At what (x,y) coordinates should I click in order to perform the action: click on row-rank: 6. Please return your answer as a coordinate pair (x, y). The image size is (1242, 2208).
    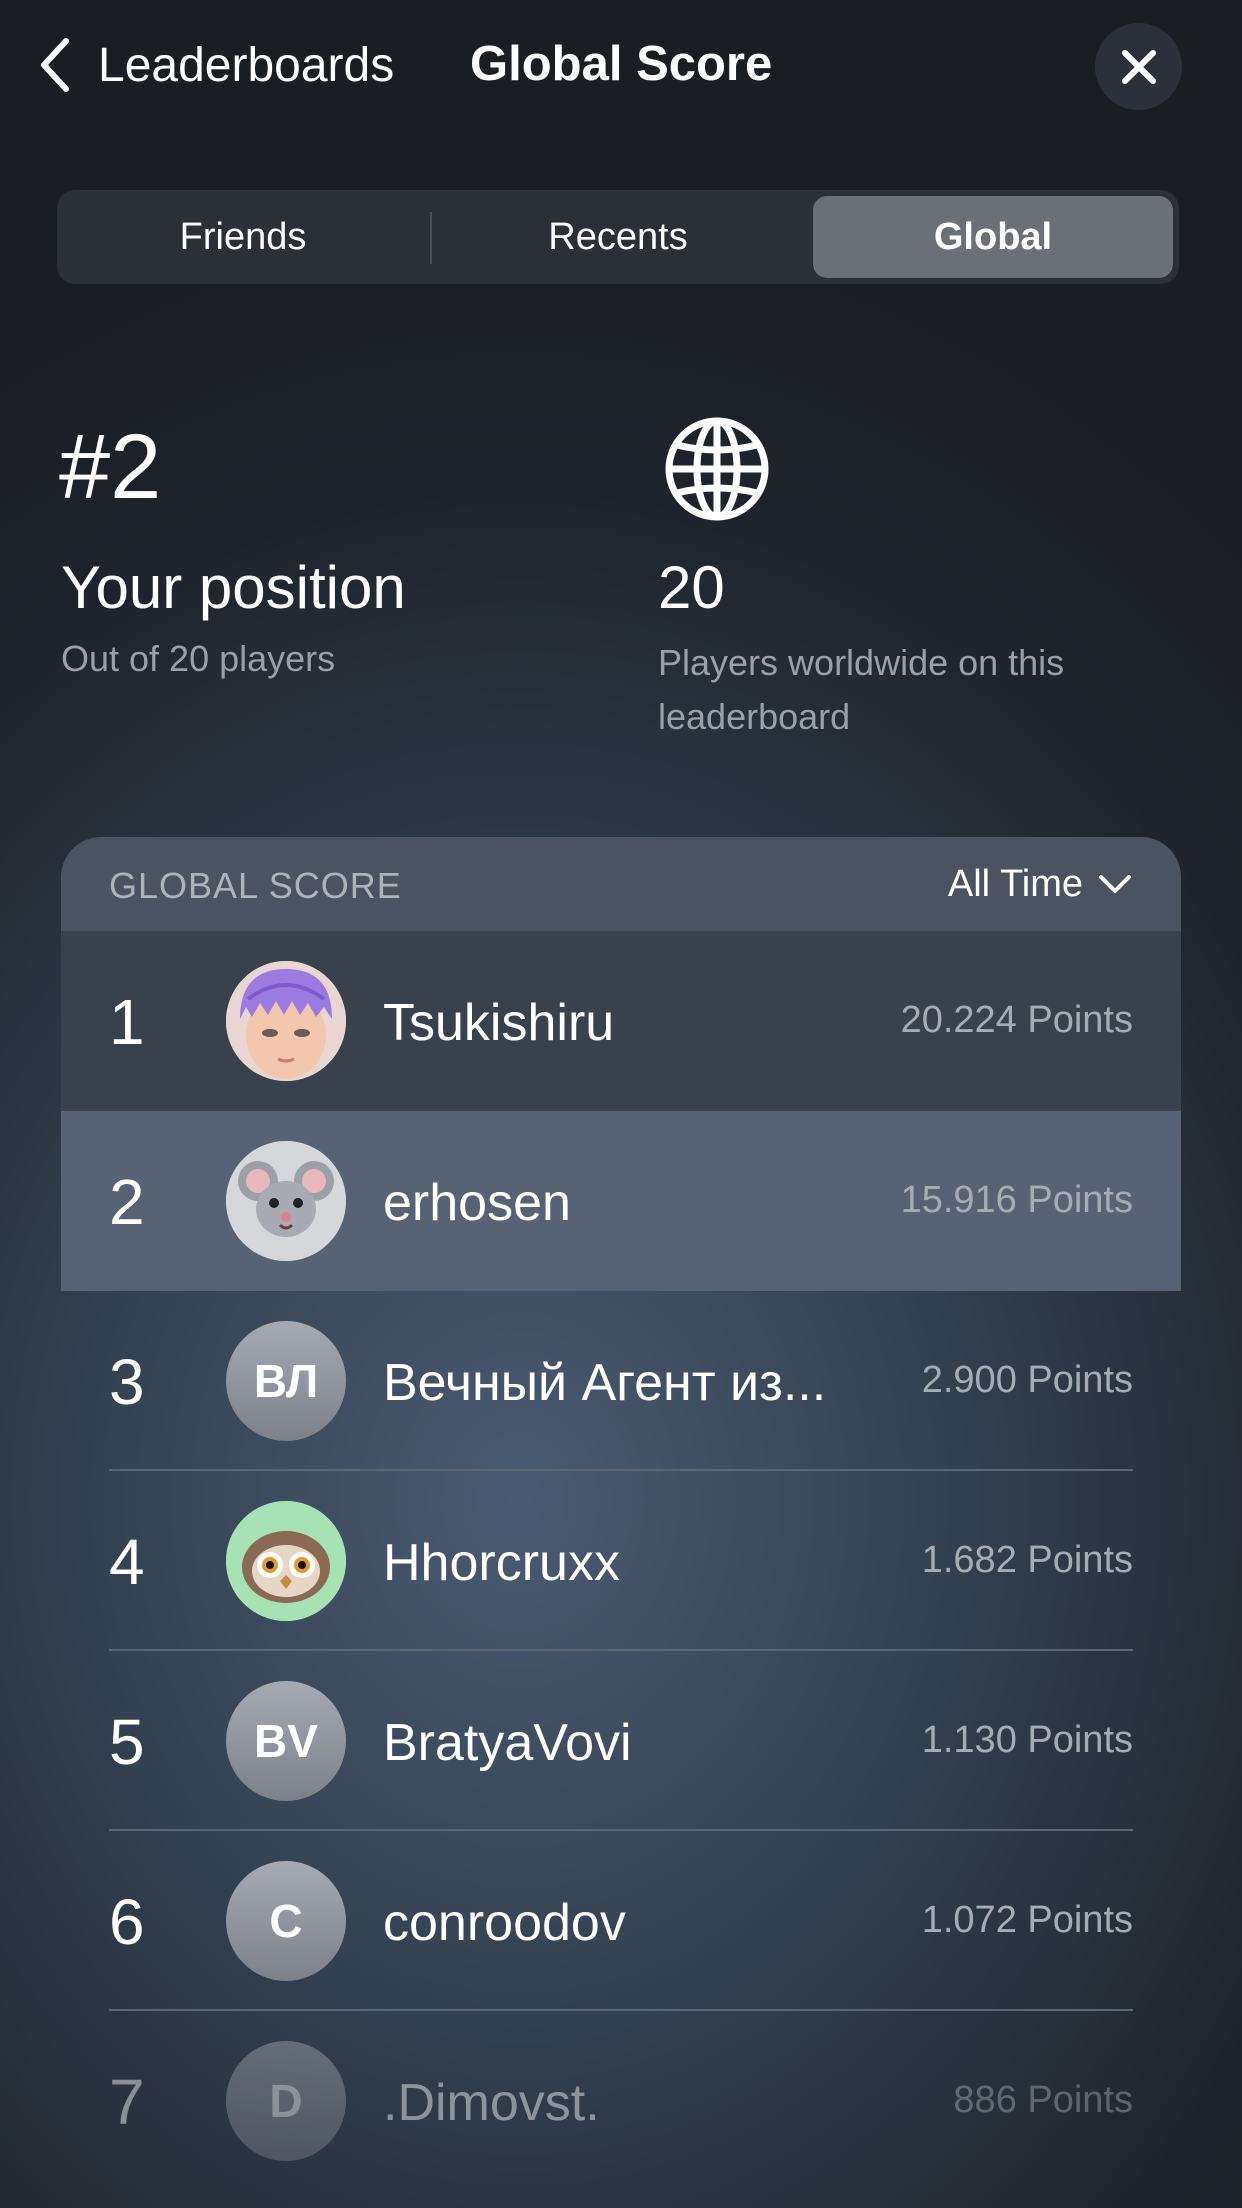
    Looking at the image, I should click on (127, 1922).